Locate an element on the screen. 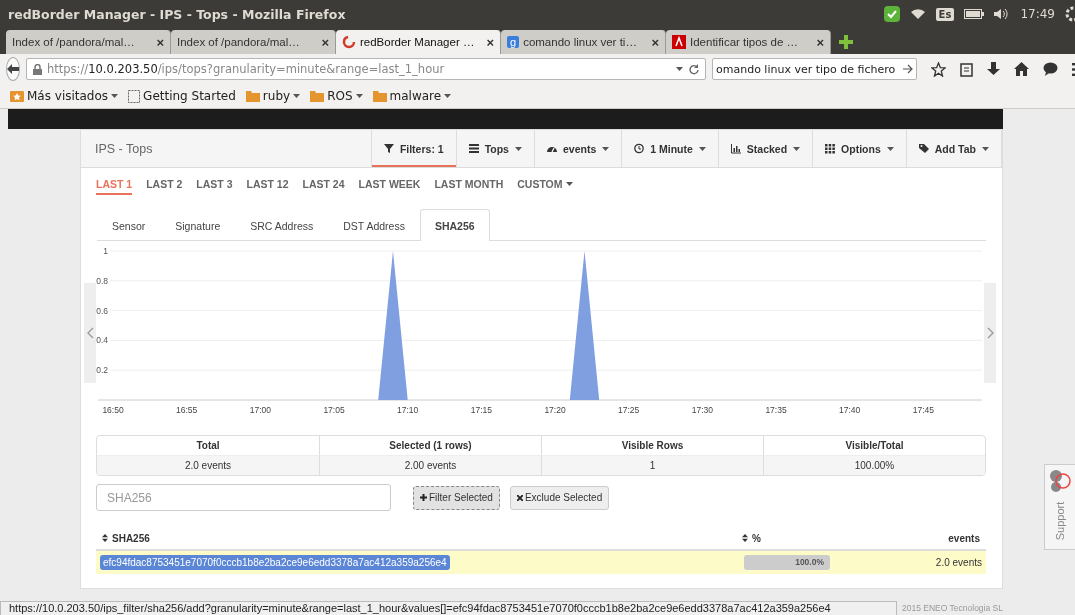 This screenshot has width=1075, height=615. back-arrow-icon is located at coordinates (13, 69).